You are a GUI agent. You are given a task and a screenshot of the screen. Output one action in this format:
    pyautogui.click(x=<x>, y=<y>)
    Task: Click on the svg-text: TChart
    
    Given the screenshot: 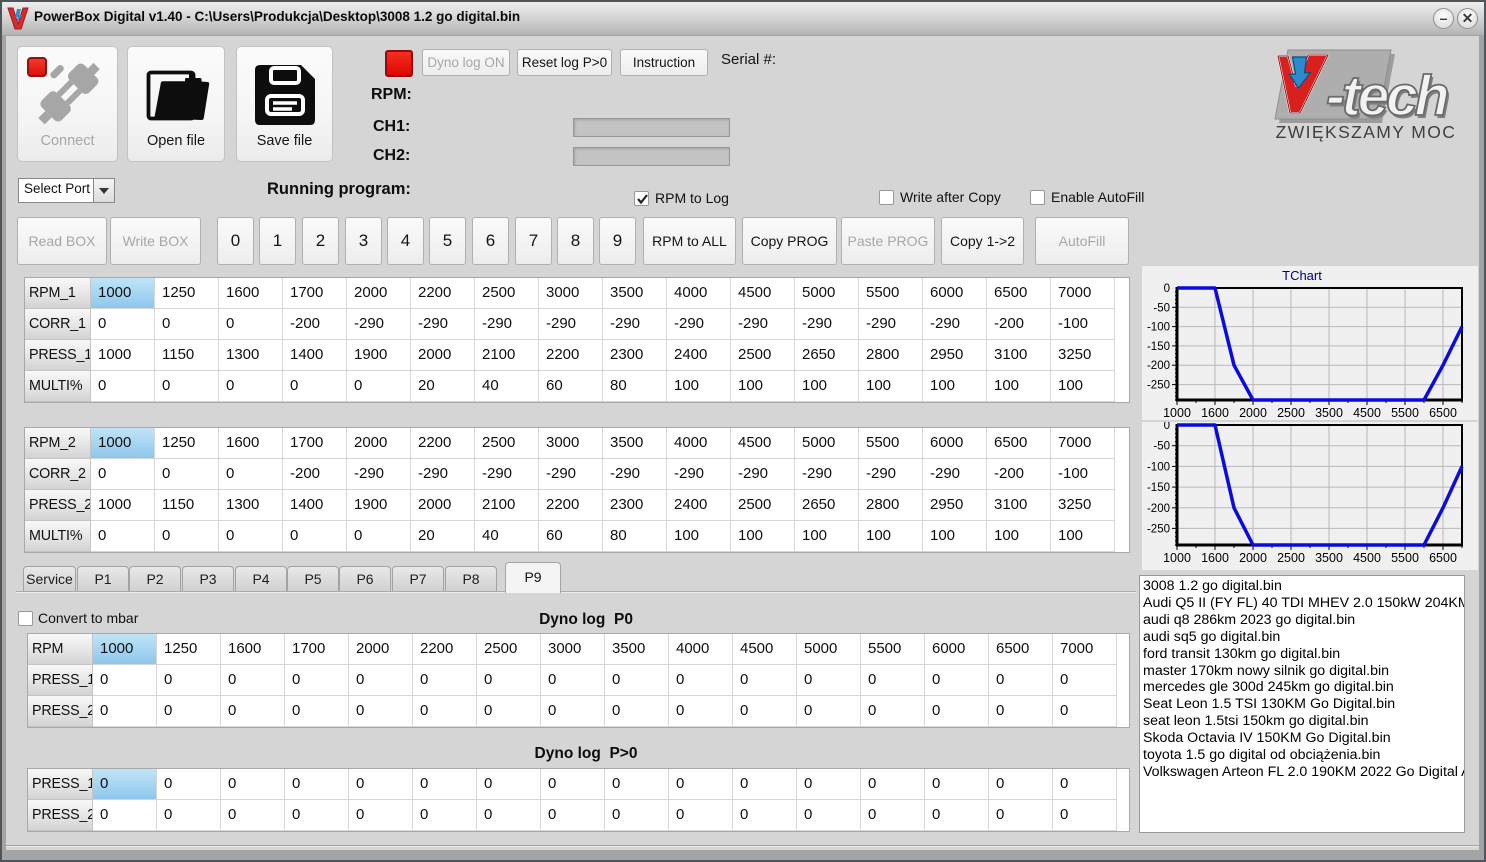 What is the action you would take?
    pyautogui.click(x=1302, y=275)
    